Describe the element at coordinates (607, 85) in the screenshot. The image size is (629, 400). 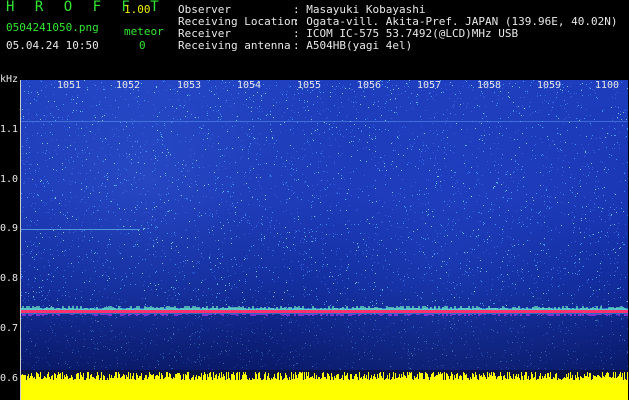
I see `x-tick-label: 1100` at that location.